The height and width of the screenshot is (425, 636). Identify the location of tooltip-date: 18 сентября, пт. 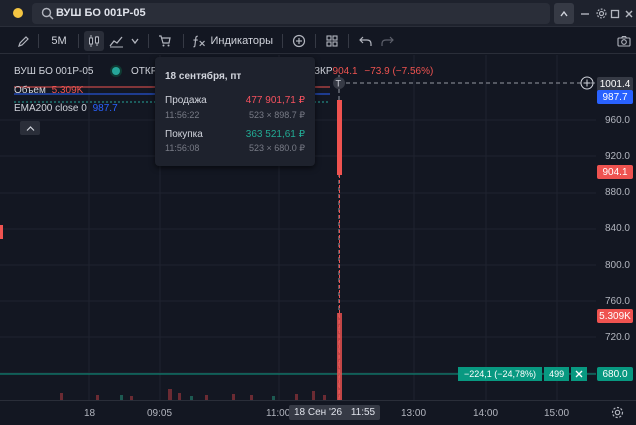
(203, 76).